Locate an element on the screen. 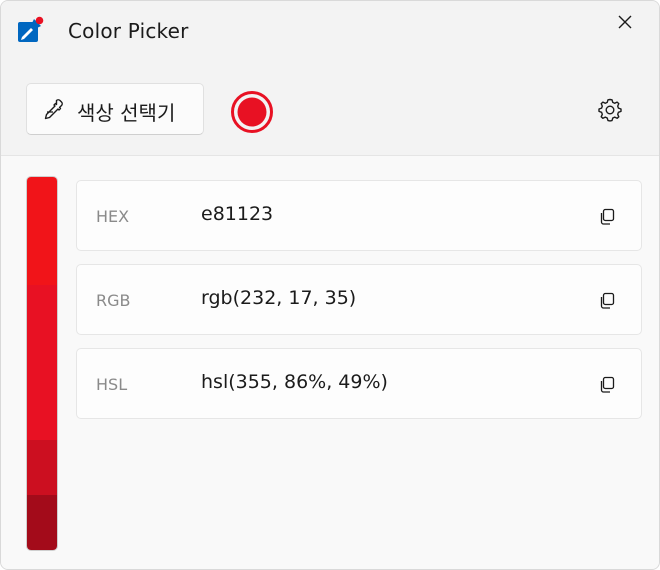  close-icon is located at coordinates (625, 22).